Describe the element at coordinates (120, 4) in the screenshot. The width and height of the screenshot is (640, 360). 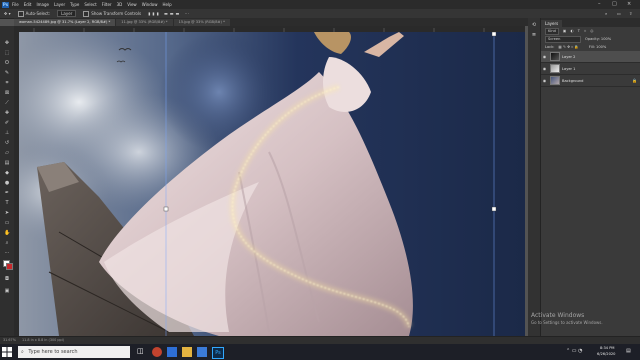
I see `menu-3d: 3D` at that location.